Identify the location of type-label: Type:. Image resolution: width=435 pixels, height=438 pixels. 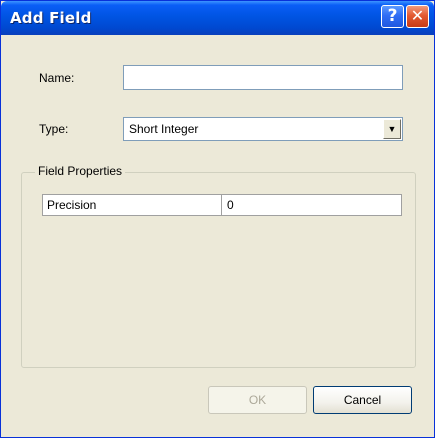
(54, 129).